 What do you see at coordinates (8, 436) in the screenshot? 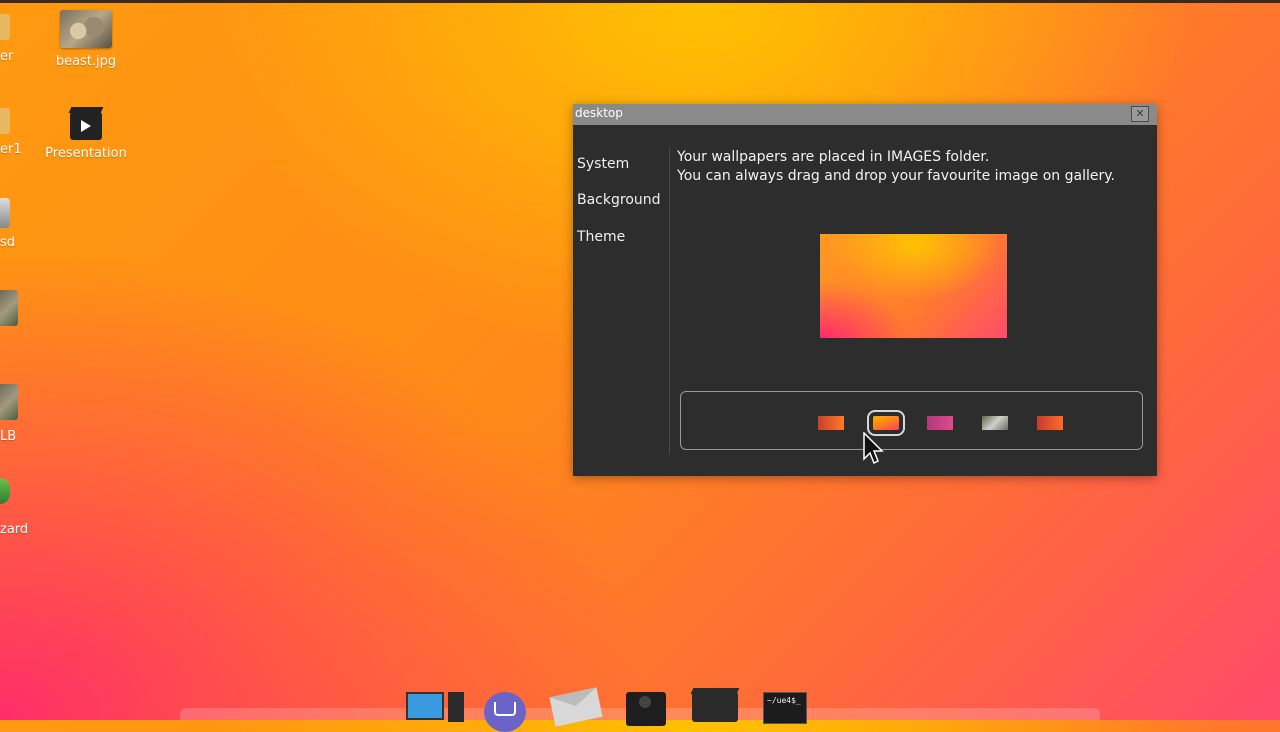
I see `desktop-icon-label: LB` at bounding box center [8, 436].